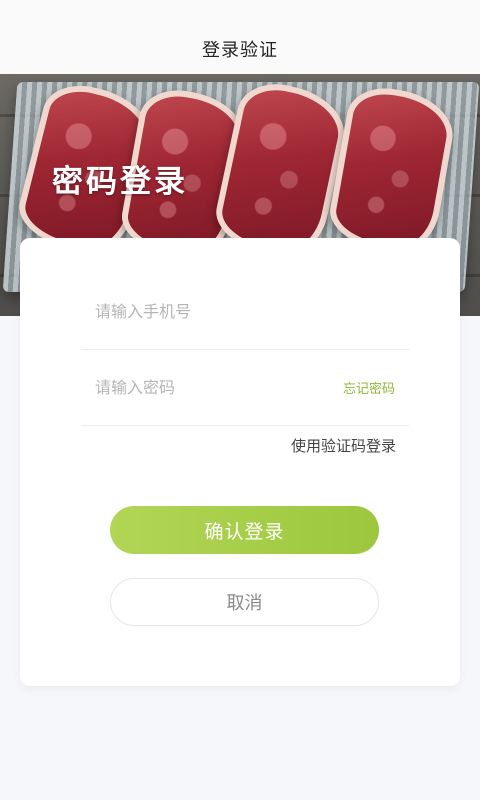 This screenshot has height=800, width=480. What do you see at coordinates (376, 387) in the screenshot?
I see `forgot-password-link: 忘记密码` at bounding box center [376, 387].